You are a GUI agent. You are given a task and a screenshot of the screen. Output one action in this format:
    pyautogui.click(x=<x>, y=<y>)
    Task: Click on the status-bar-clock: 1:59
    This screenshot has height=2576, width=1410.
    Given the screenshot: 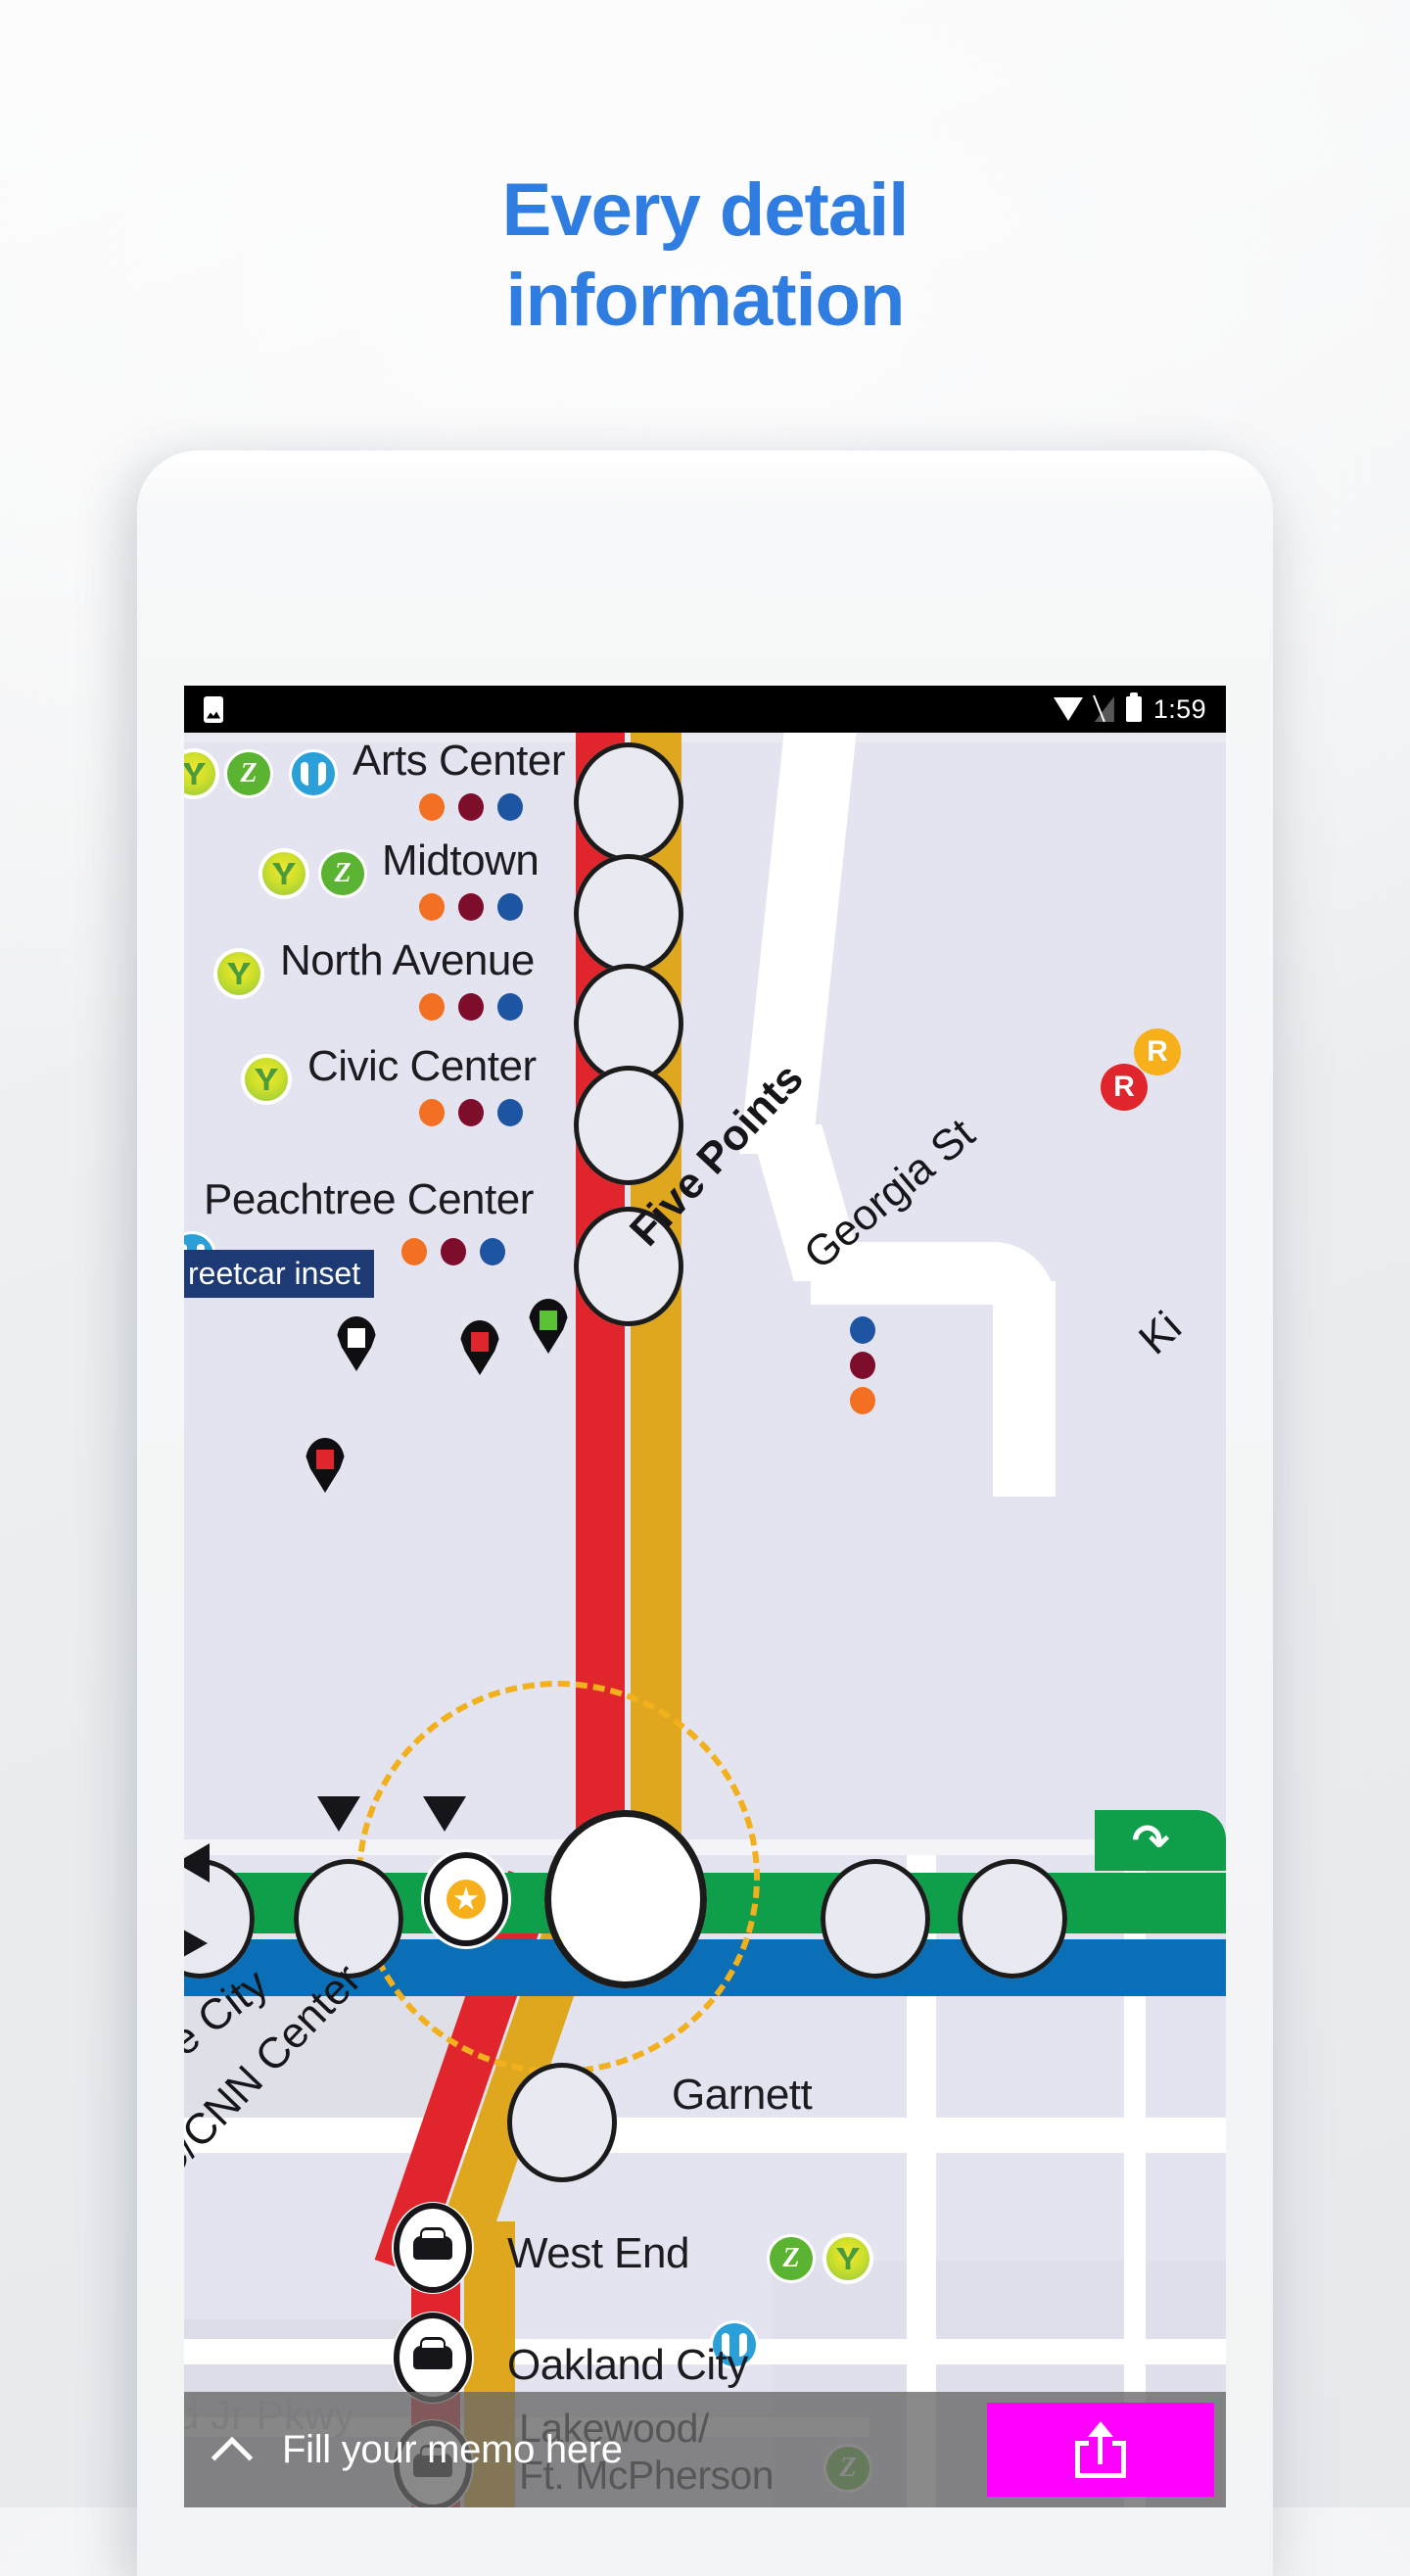 What is the action you would take?
    pyautogui.click(x=1179, y=708)
    